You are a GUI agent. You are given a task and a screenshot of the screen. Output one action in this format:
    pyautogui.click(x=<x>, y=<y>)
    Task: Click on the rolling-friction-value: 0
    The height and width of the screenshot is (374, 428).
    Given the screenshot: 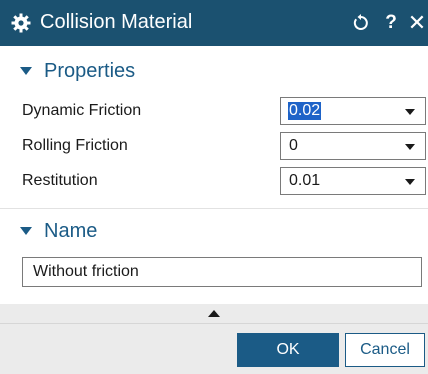 What is the action you would take?
    pyautogui.click(x=293, y=145)
    